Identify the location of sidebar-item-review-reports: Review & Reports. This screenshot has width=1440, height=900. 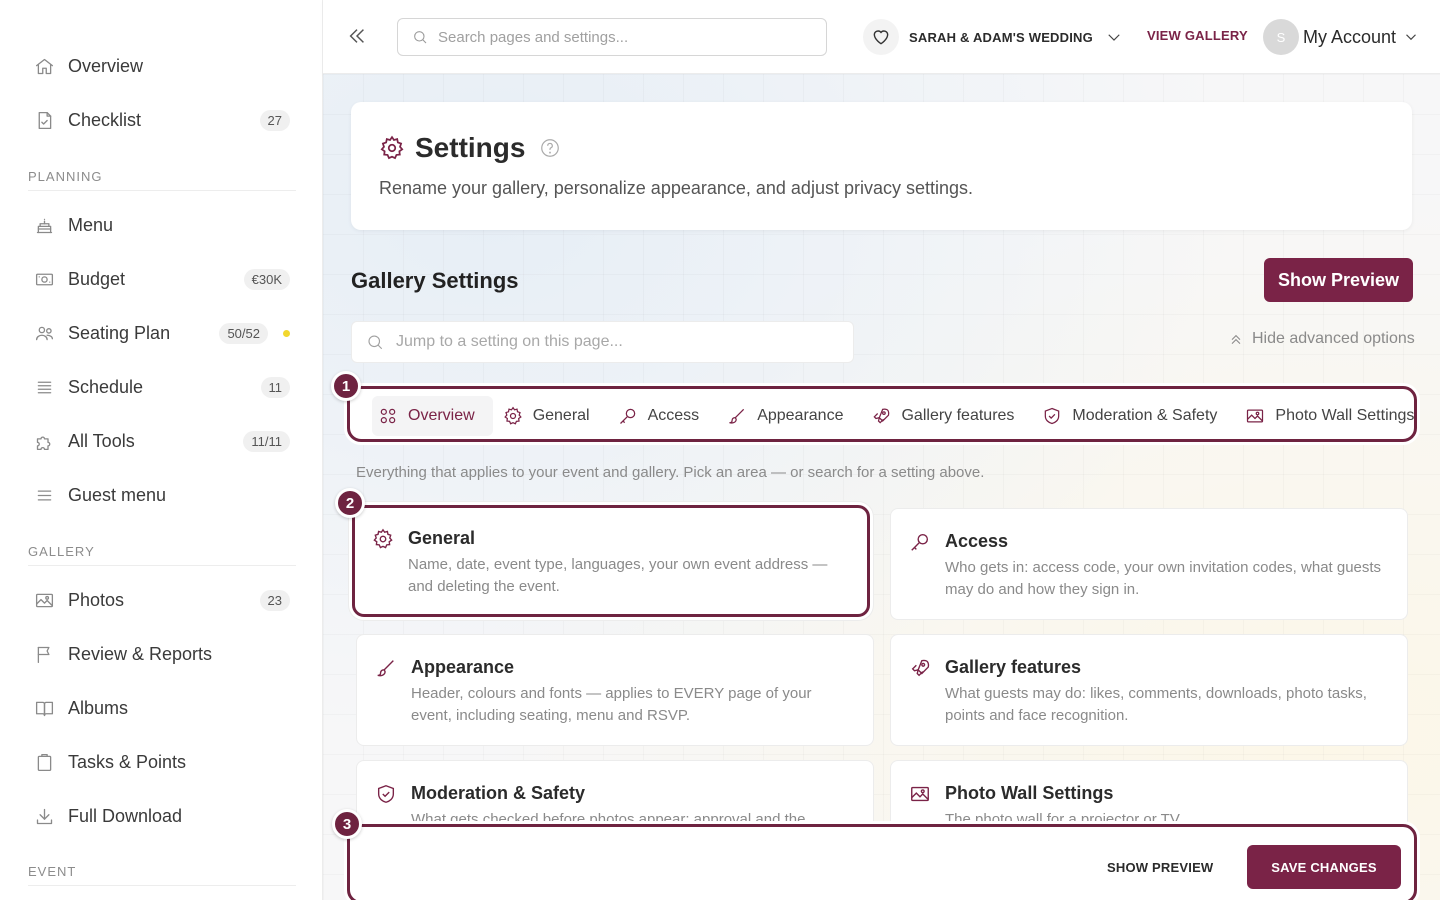
(161, 654).